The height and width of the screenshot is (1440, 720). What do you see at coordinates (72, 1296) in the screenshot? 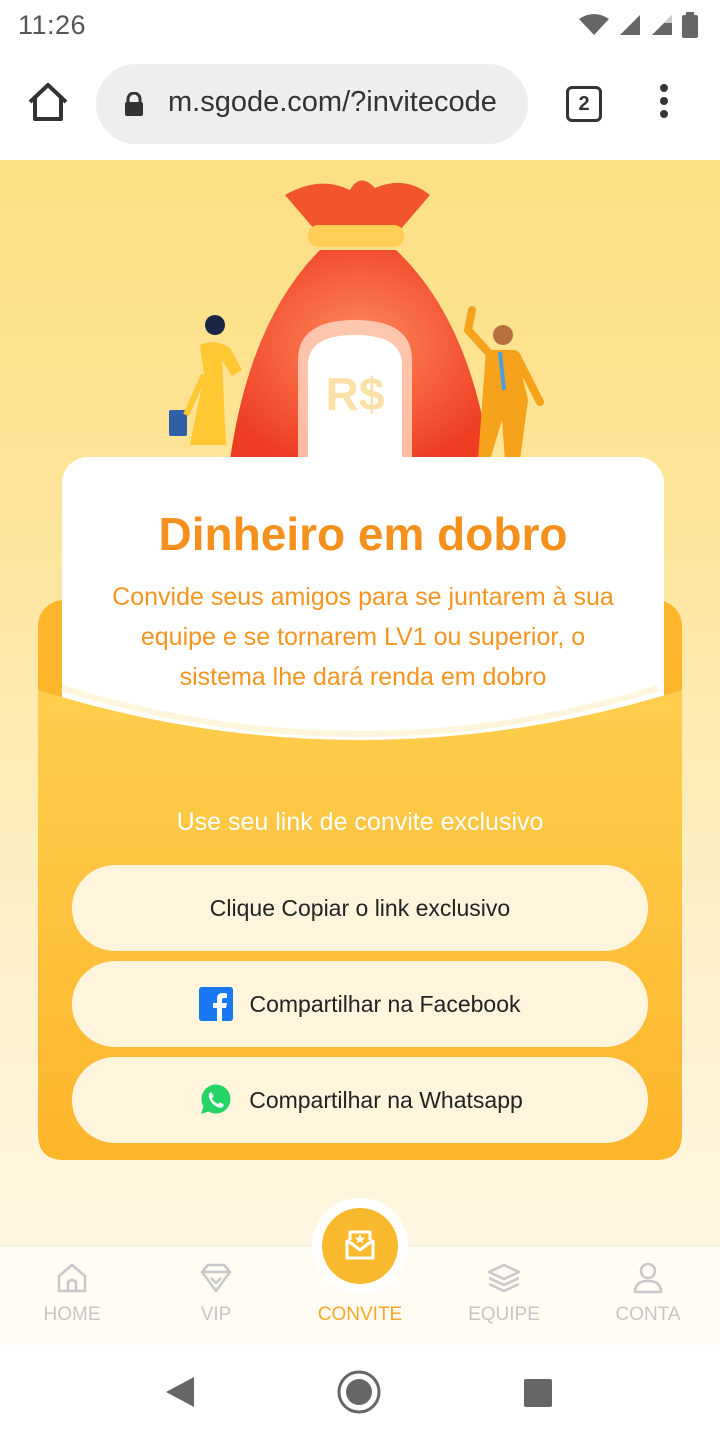
I see `nav-home: HOME` at bounding box center [72, 1296].